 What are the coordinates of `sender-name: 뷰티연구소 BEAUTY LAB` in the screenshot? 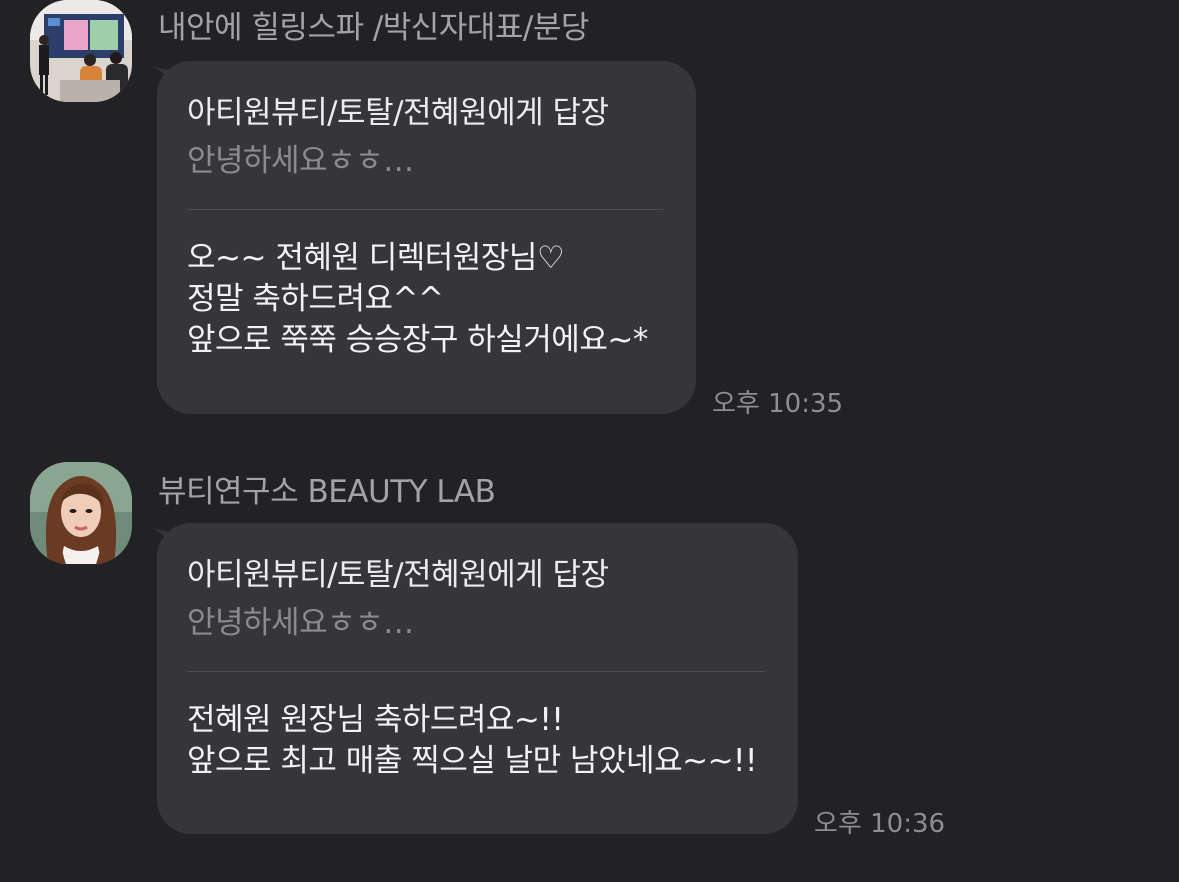 It's located at (327, 488).